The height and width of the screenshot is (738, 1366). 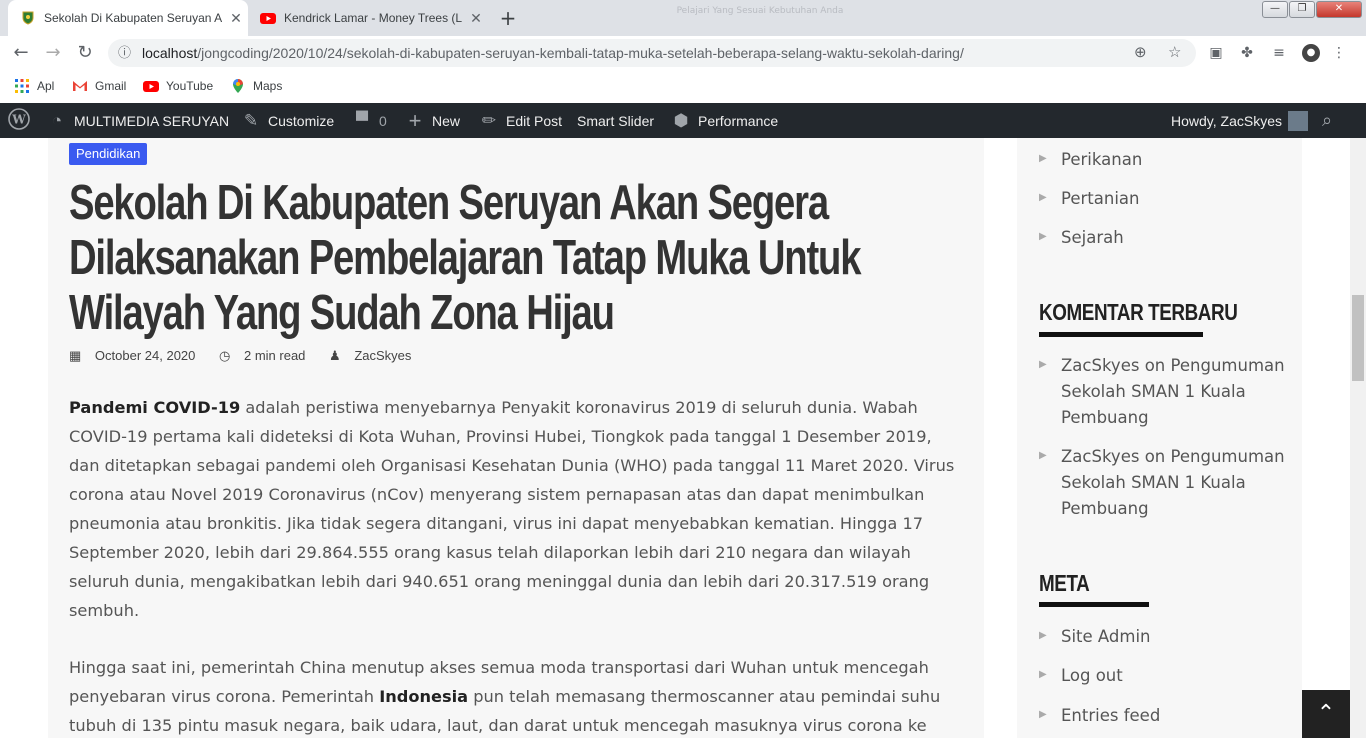 I want to click on new-content-button: + New, so click(x=432, y=120).